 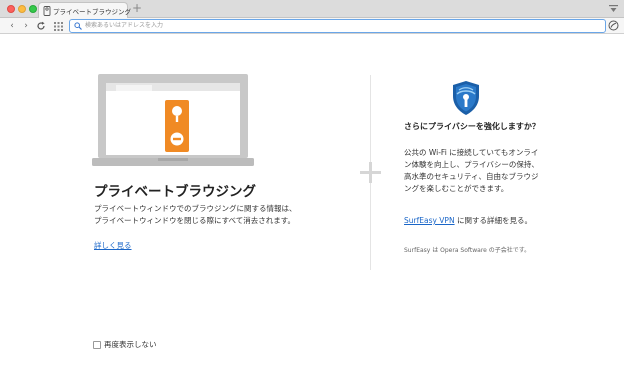 What do you see at coordinates (130, 344) in the screenshot?
I see `dont-show-again-label: 再度表示しない` at bounding box center [130, 344].